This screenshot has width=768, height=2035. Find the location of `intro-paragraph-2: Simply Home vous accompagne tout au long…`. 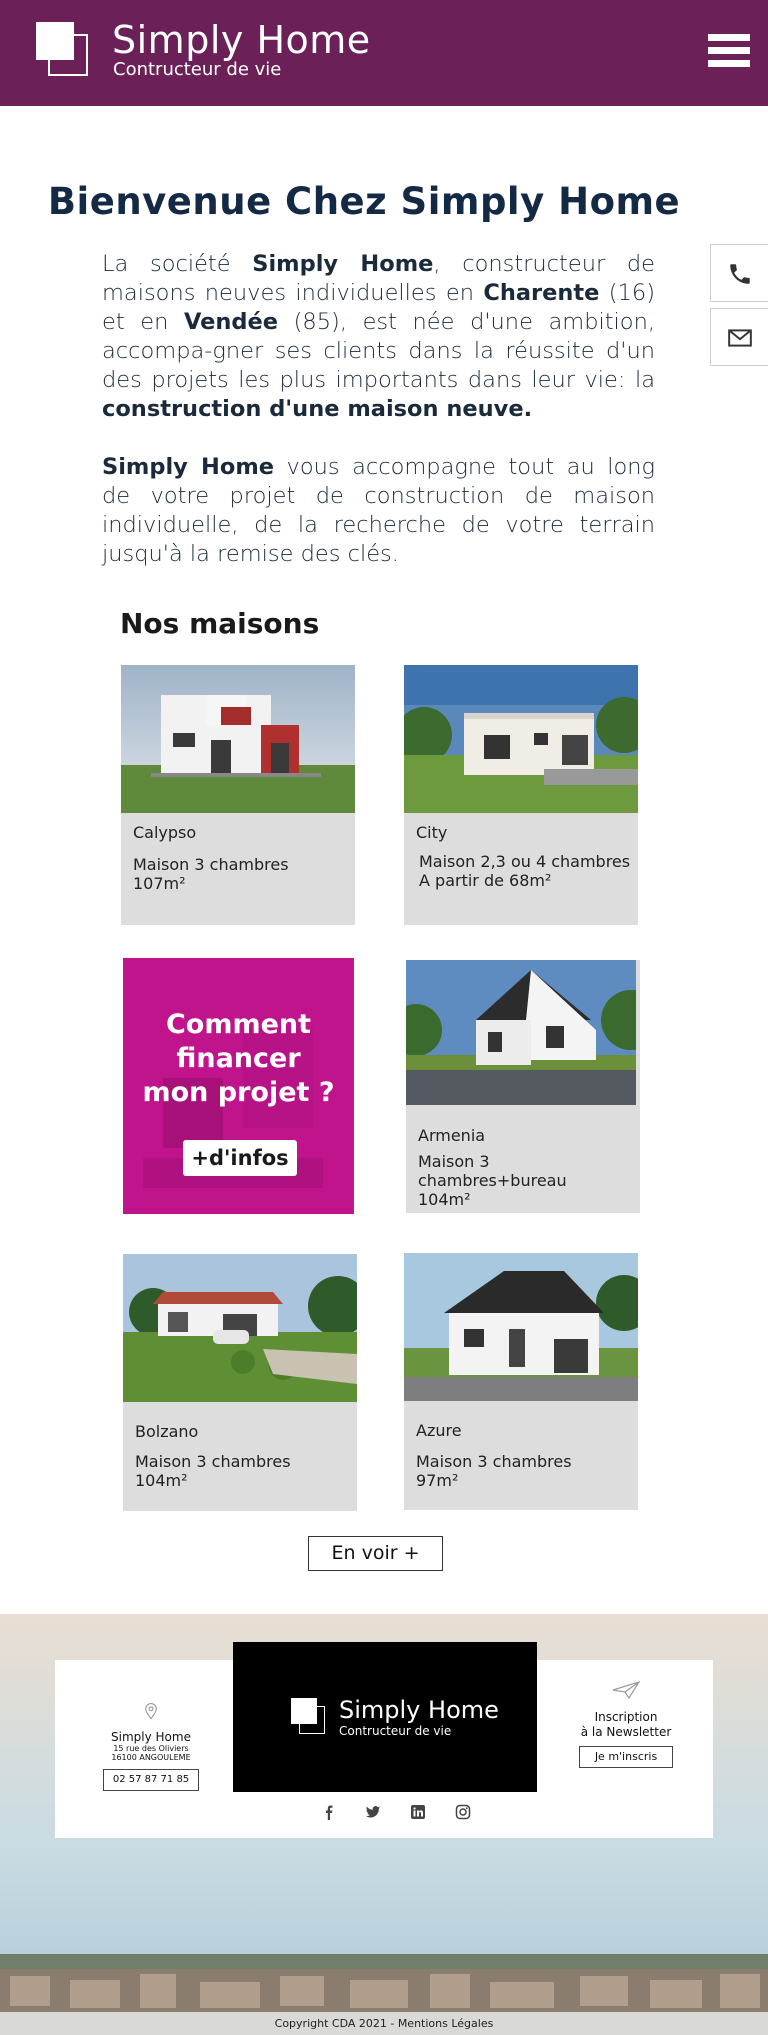

intro-paragraph-2: Simply Home vous accompagne tout au long… is located at coordinates (378, 510).